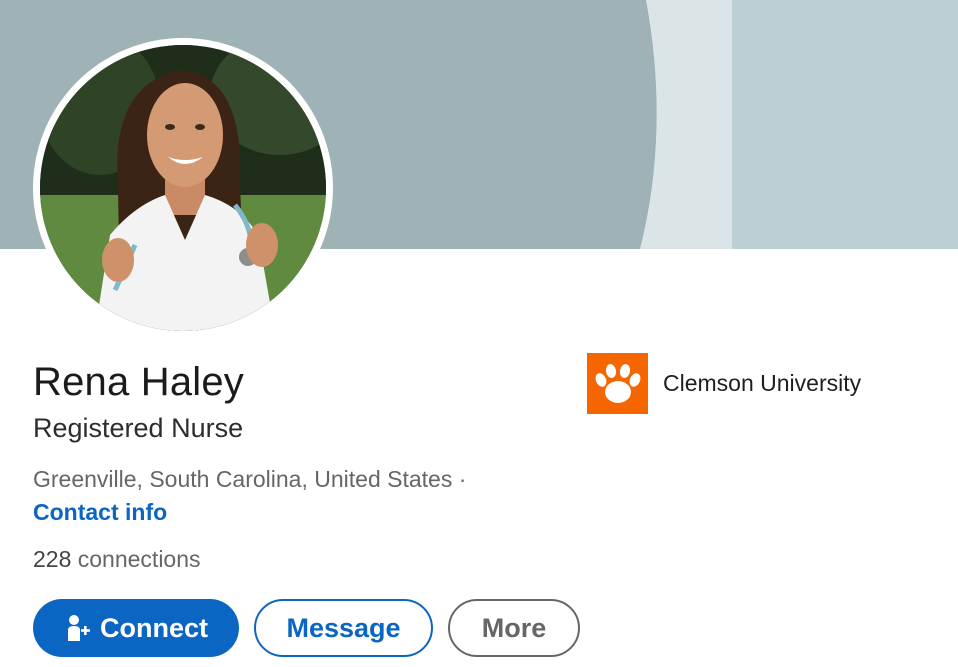 The height and width of the screenshot is (667, 958). I want to click on contact-info-link: Contact info, so click(100, 512).